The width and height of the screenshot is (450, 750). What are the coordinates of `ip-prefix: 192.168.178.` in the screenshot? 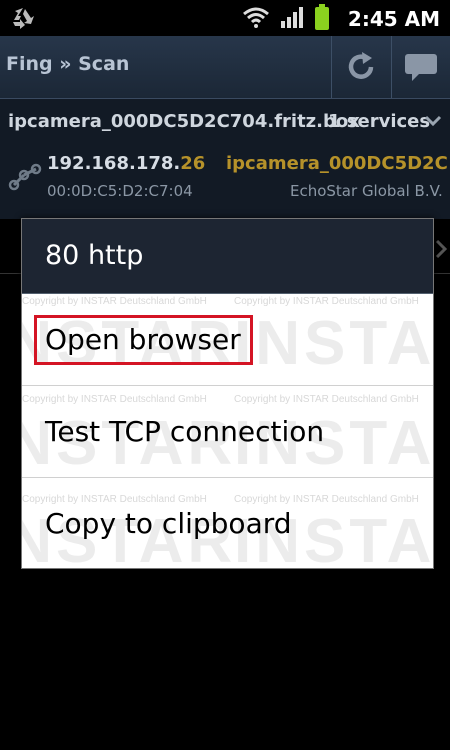 It's located at (114, 163).